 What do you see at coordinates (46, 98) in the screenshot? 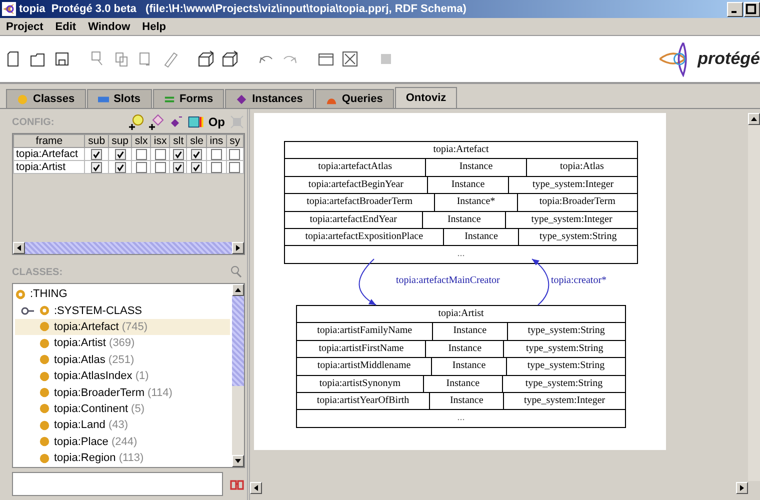
I see `tab: Classes` at bounding box center [46, 98].